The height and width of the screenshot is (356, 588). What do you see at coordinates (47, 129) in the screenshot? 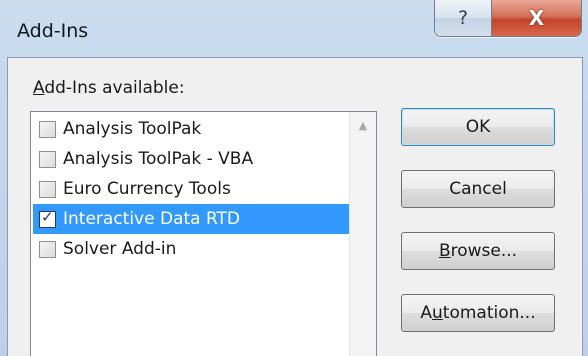
I see `checkbox-analysis-toolpak` at bounding box center [47, 129].